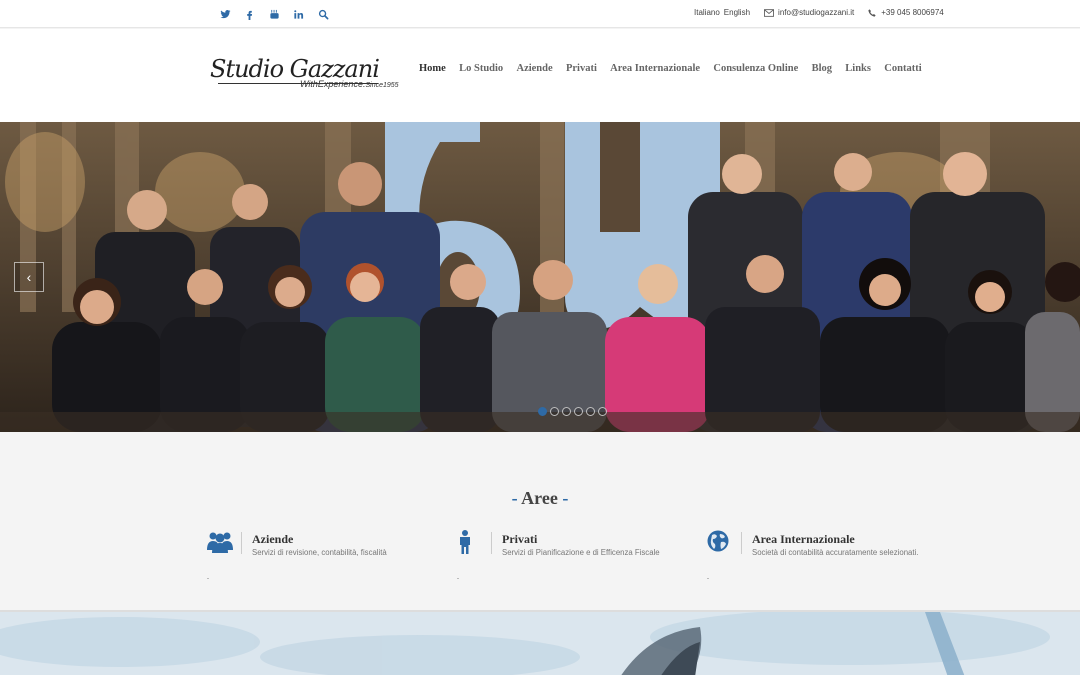 The height and width of the screenshot is (675, 1080). I want to click on watercolor-illustration, so click(540, 643).